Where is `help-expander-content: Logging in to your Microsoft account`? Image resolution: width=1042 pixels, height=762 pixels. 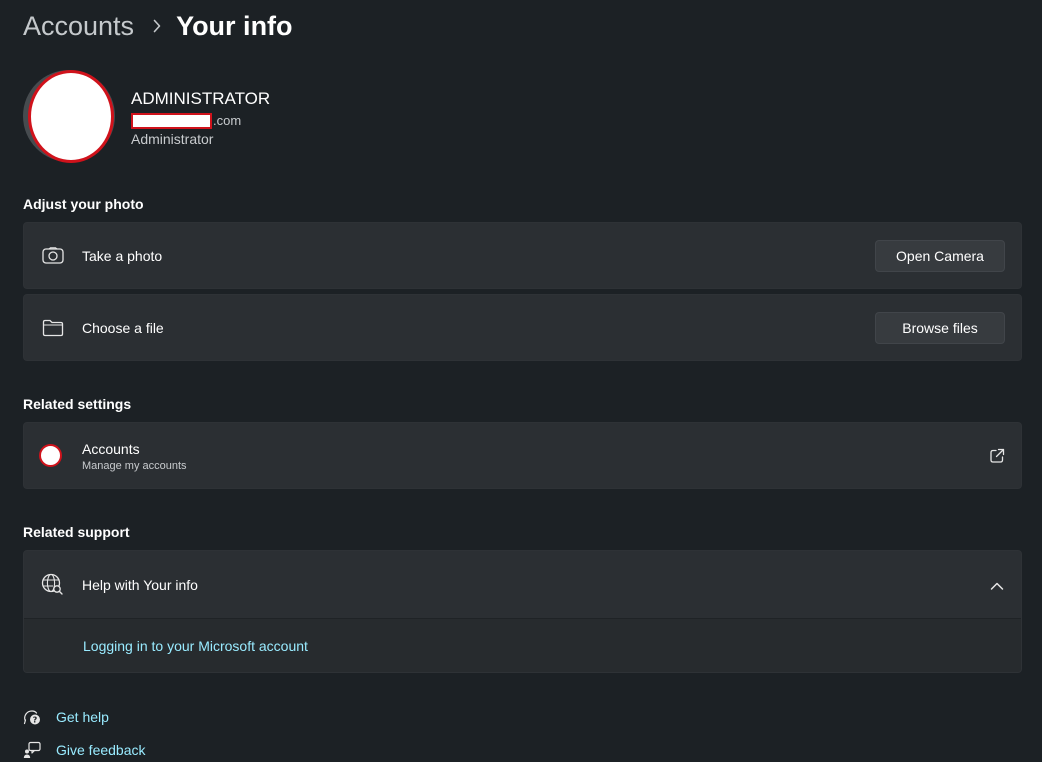 help-expander-content: Logging in to your Microsoft account is located at coordinates (522, 645).